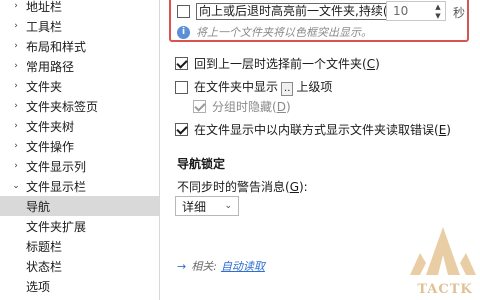  Describe the element at coordinates (287, 89) in the screenshot. I see `parent-item-icon: ..` at that location.